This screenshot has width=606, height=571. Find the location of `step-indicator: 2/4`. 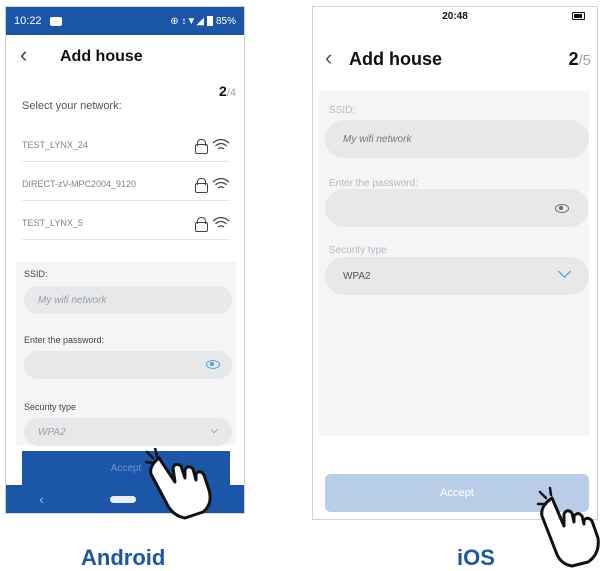

step-indicator: 2/4 is located at coordinates (227, 91).